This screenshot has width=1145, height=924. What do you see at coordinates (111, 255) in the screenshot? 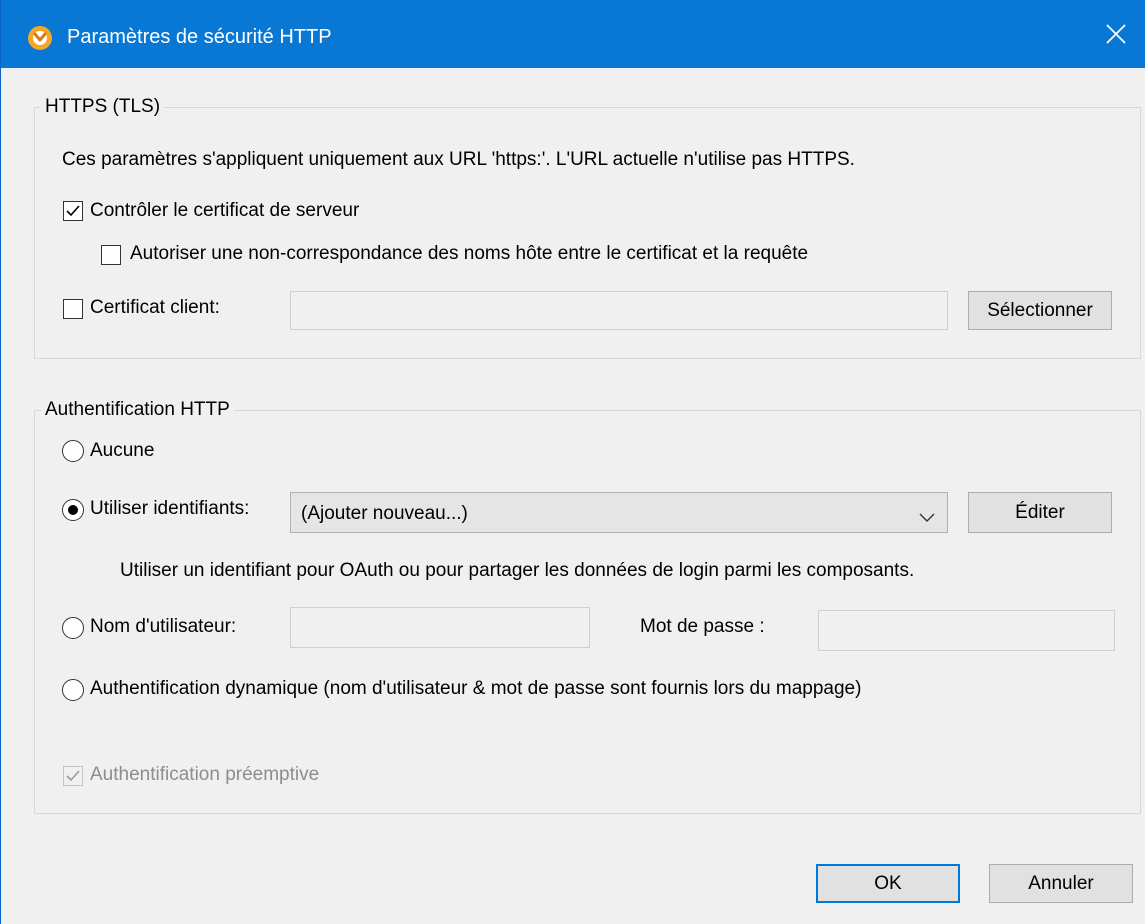
I see `allow-host-mismatch-checkbox` at bounding box center [111, 255].